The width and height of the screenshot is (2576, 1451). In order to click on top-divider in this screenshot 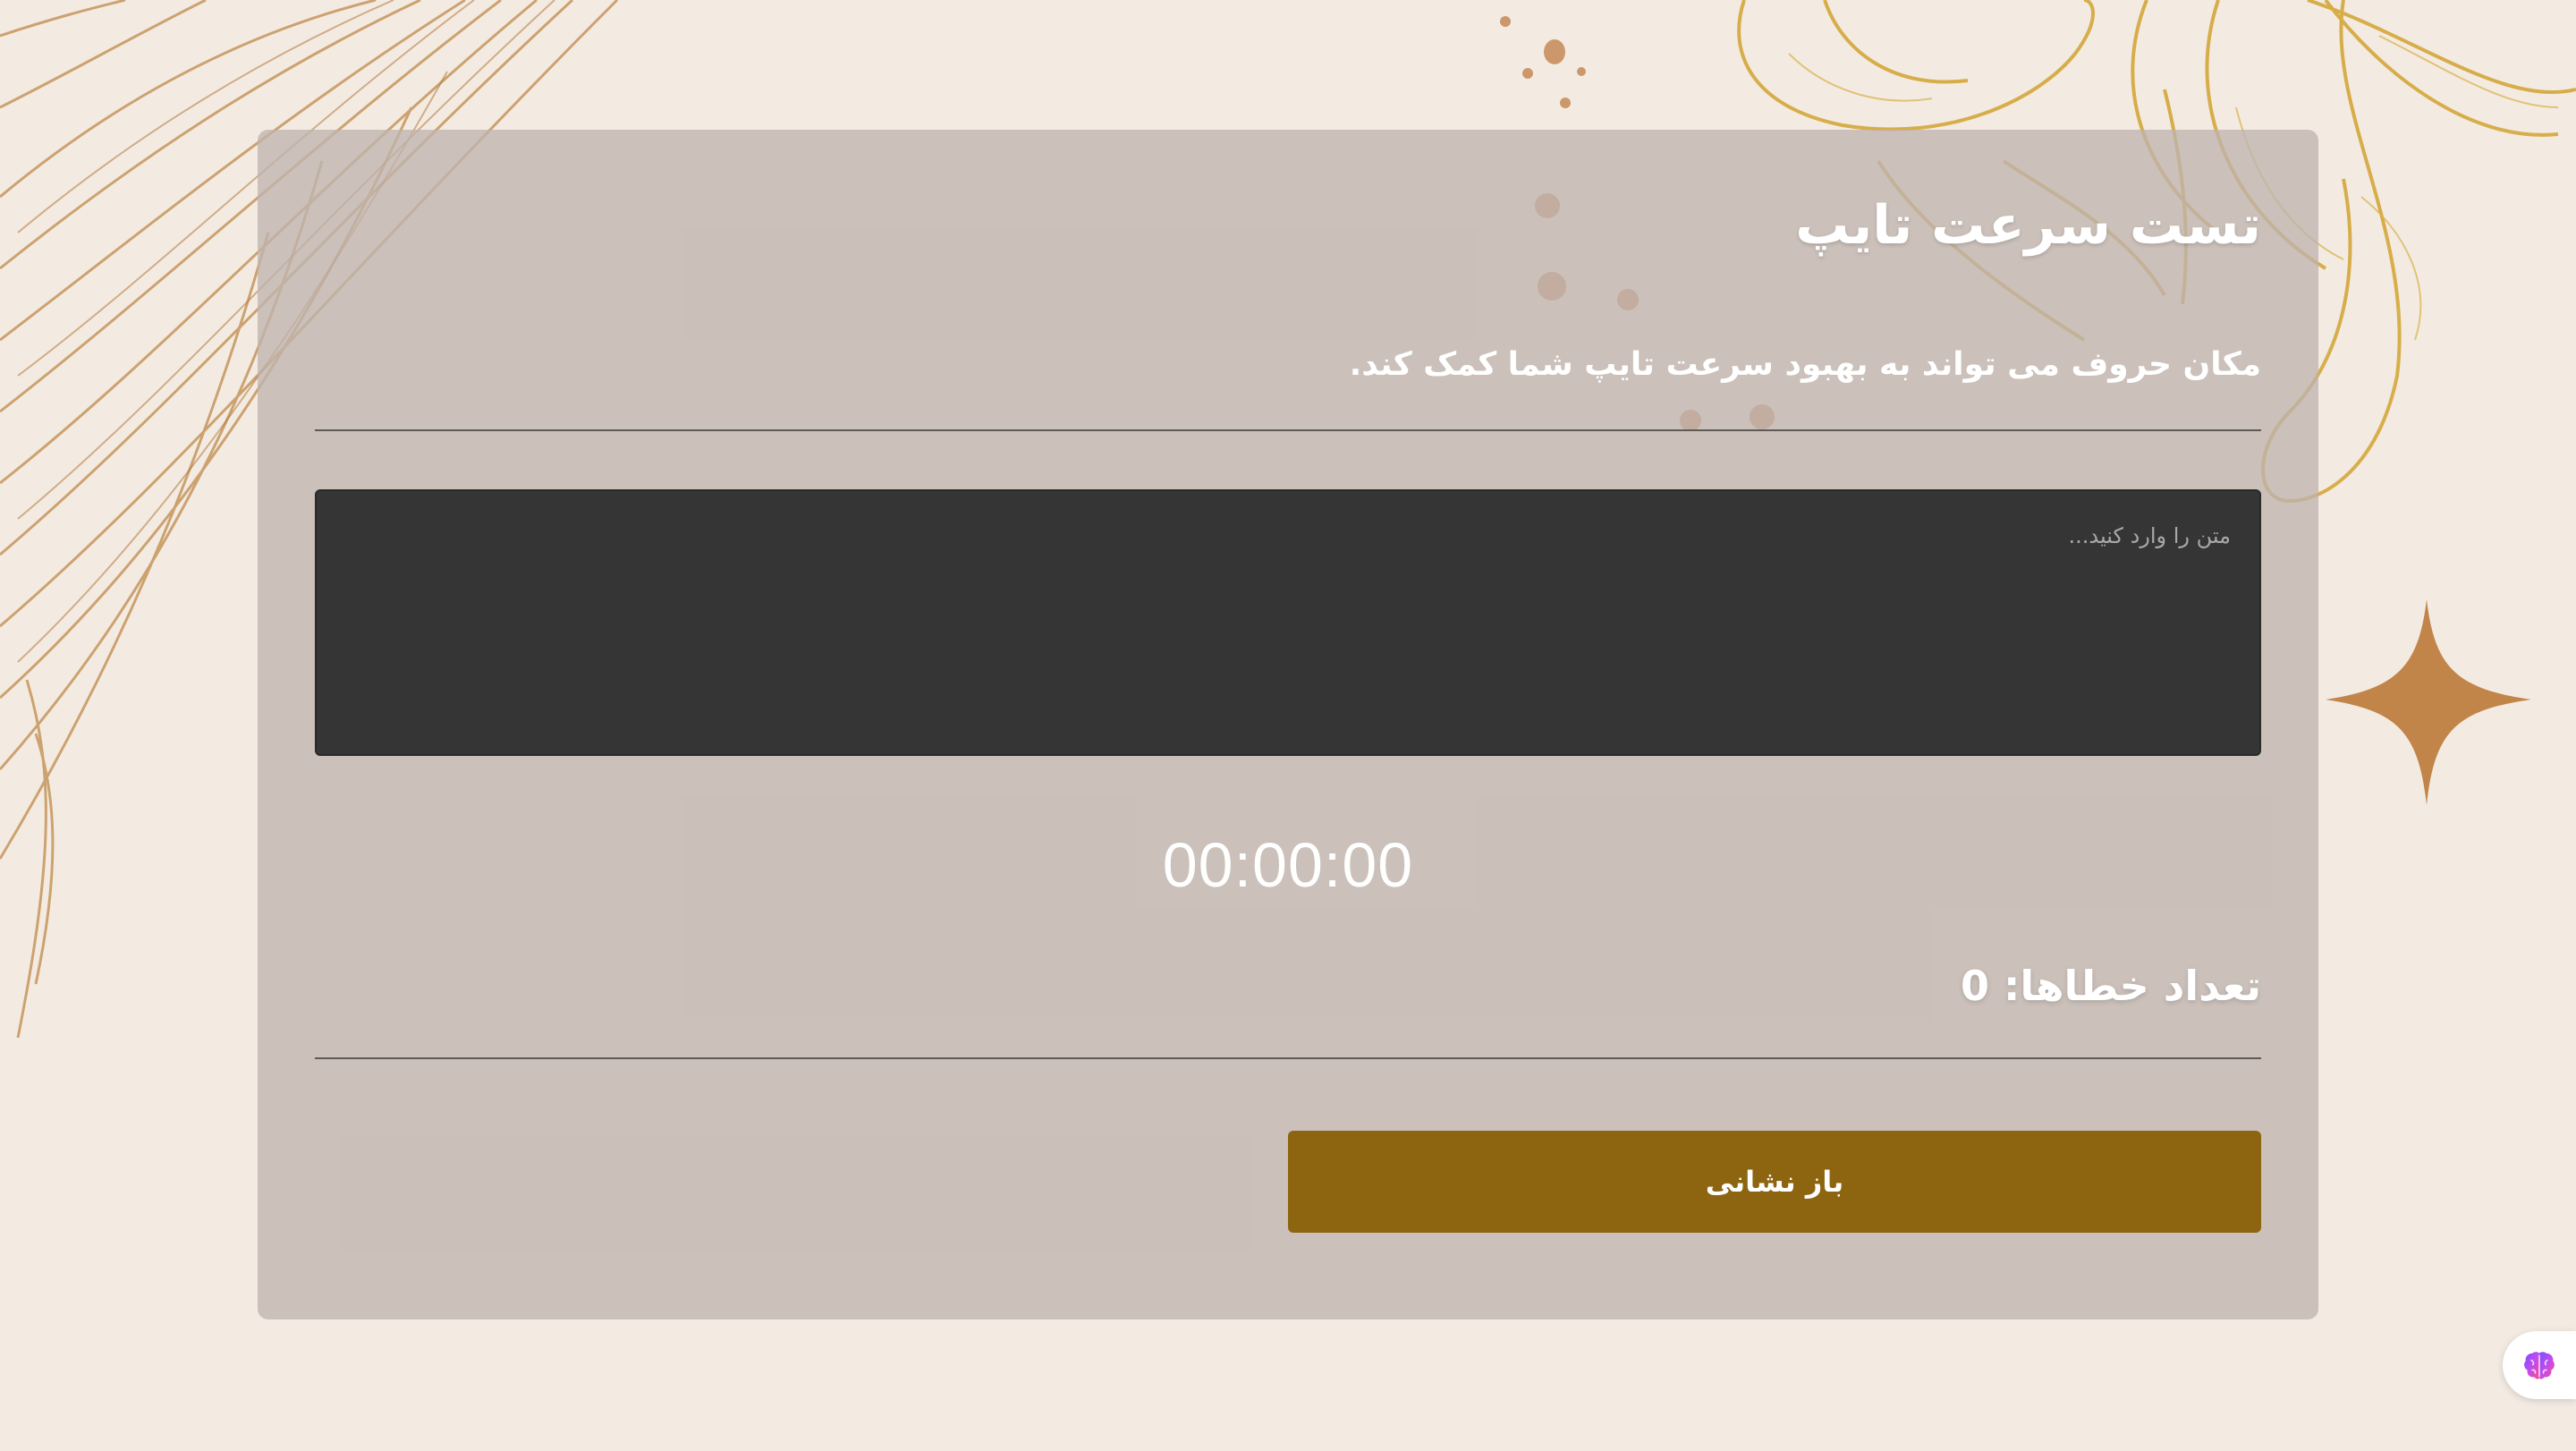, I will do `click(1288, 430)`.